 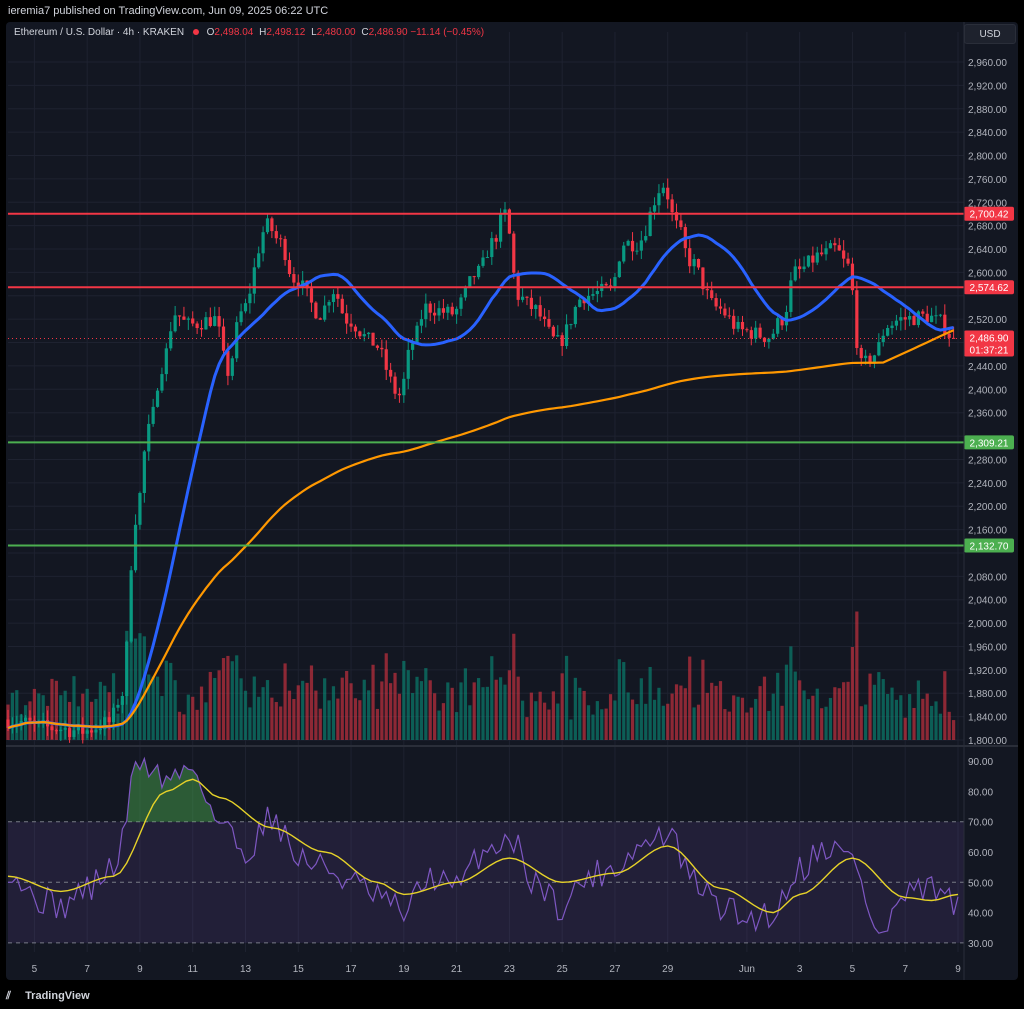 What do you see at coordinates (987, 180) in the screenshot?
I see `price-axis-label: 2,760.00` at bounding box center [987, 180].